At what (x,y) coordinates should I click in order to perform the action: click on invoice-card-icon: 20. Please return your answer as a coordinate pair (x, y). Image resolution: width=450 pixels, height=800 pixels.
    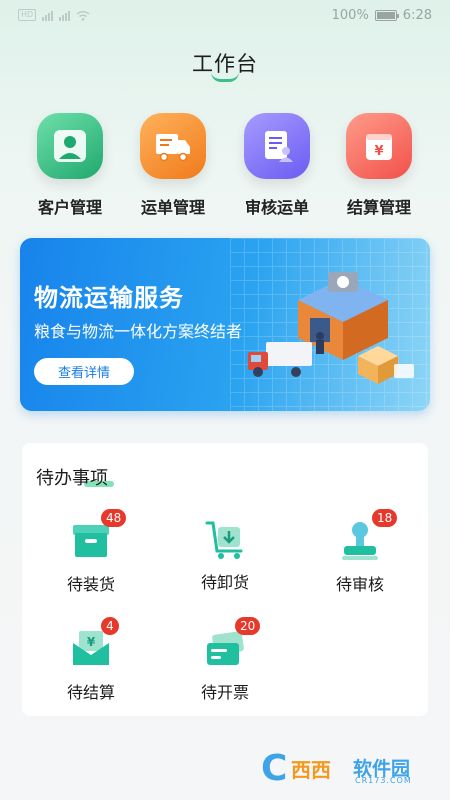
    Looking at the image, I should click on (232, 644).